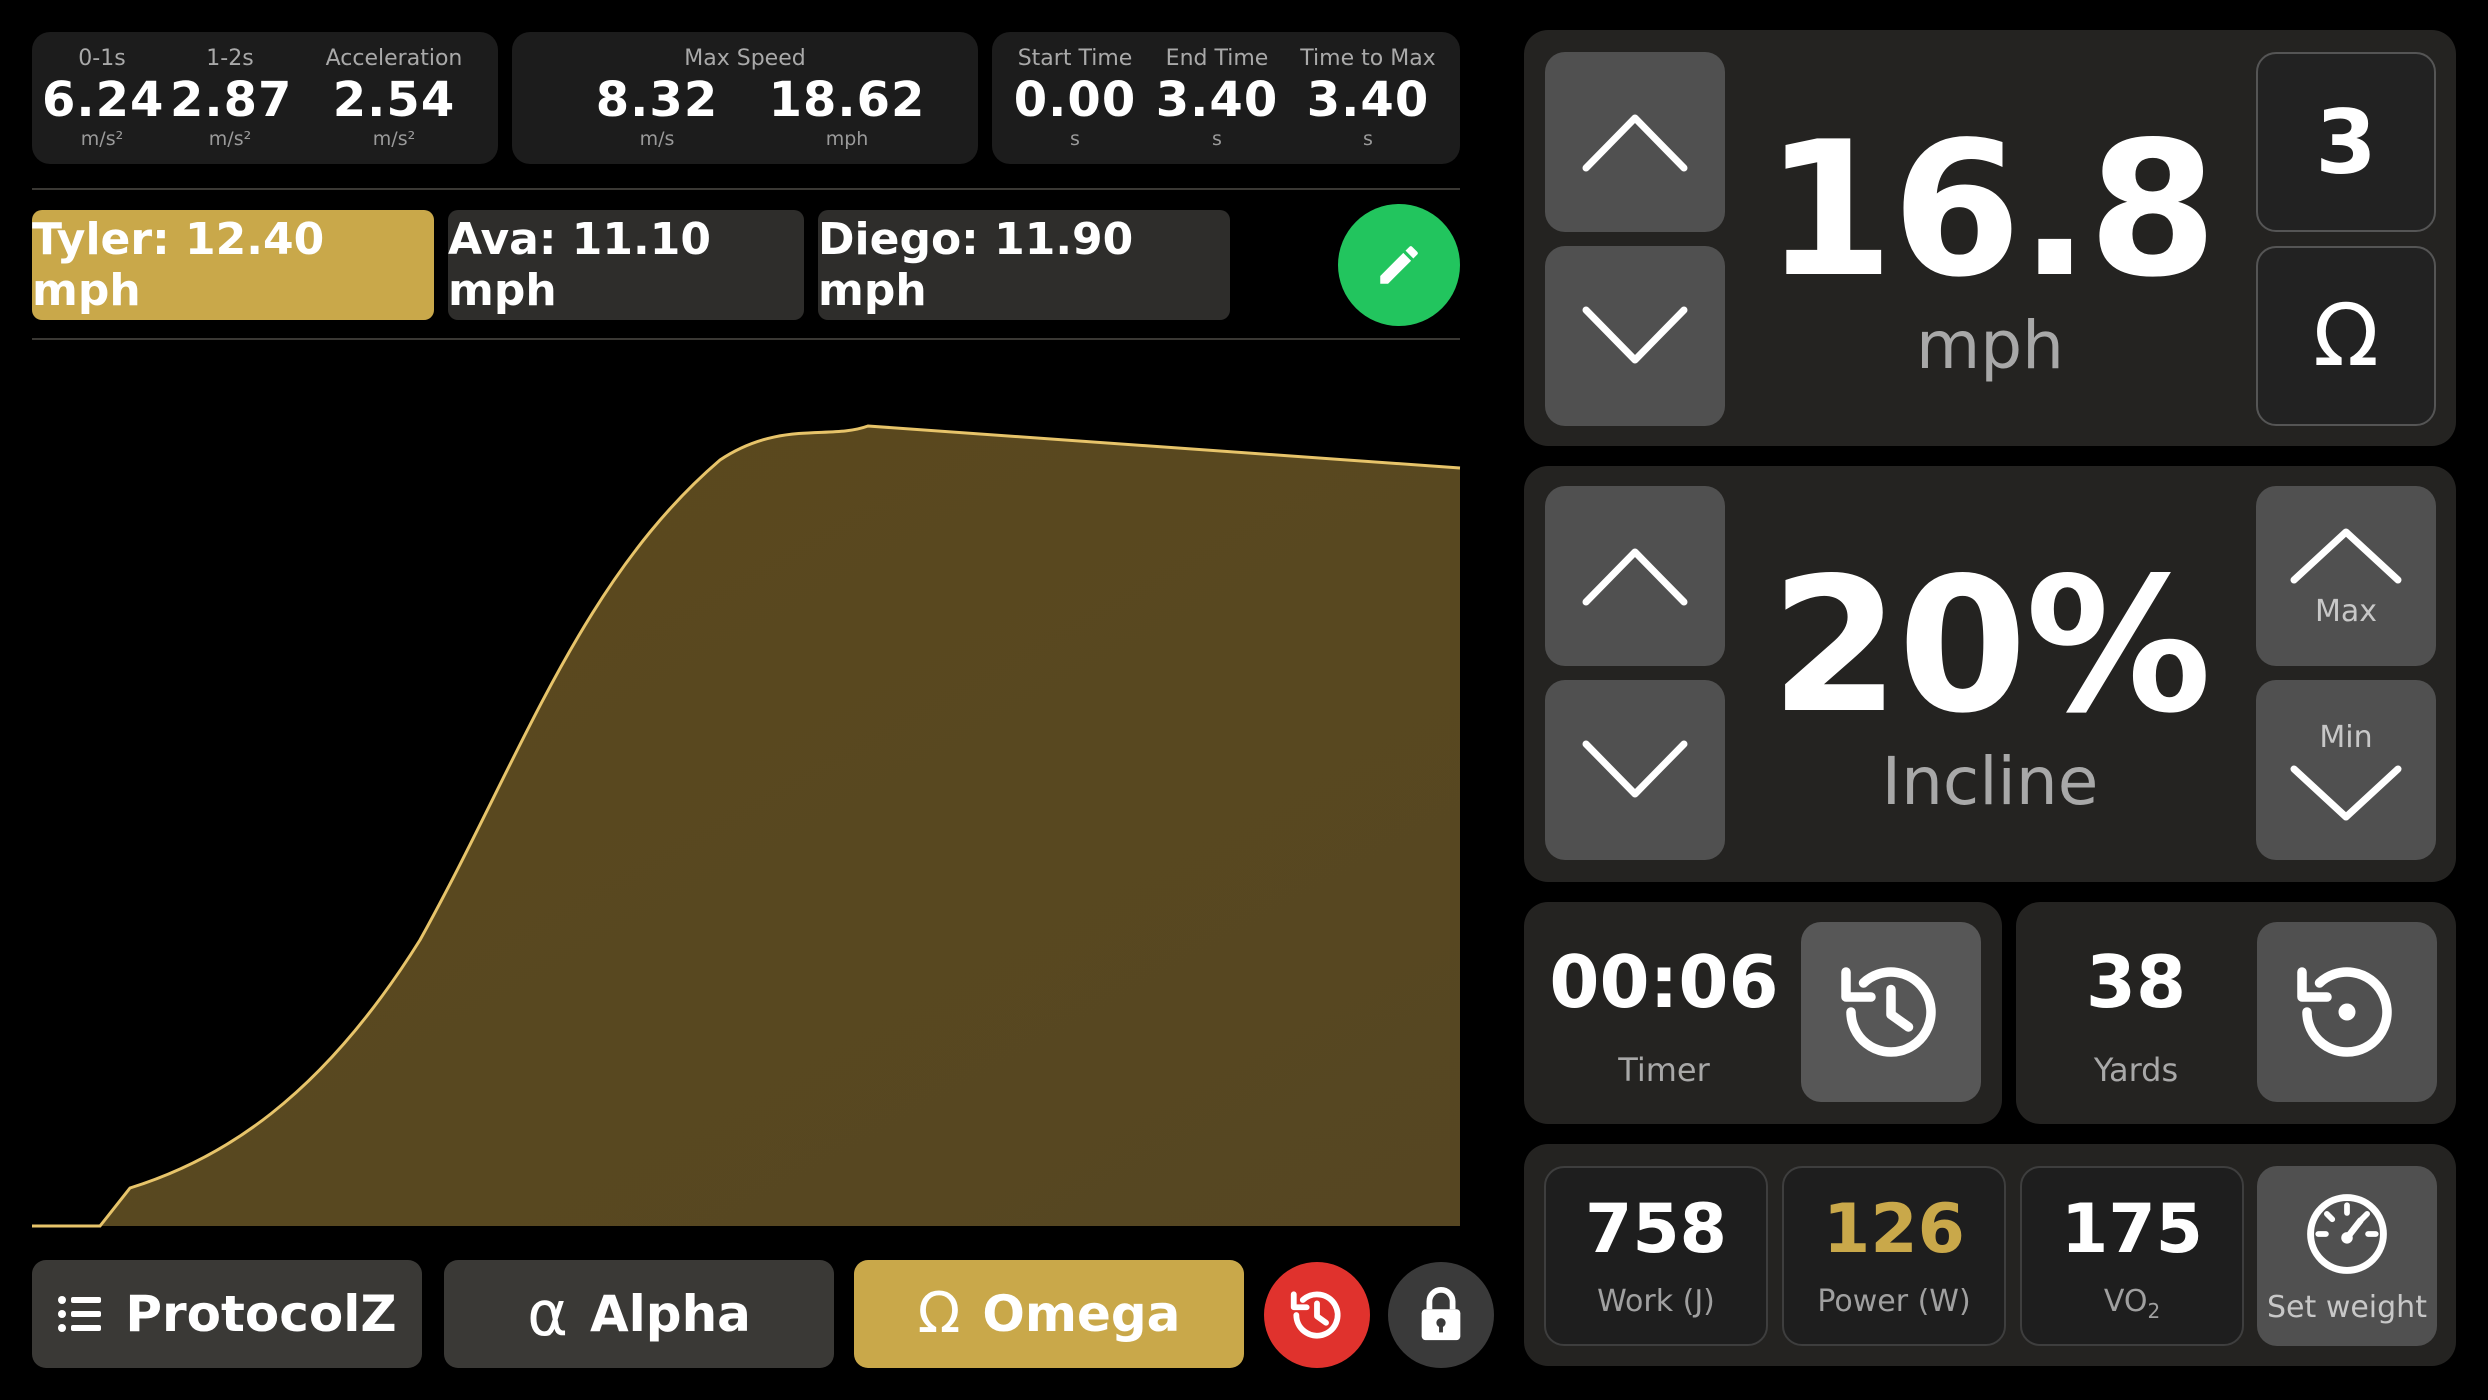  Describe the element at coordinates (1990, 345) in the screenshot. I see `speed-unit: mph` at that location.